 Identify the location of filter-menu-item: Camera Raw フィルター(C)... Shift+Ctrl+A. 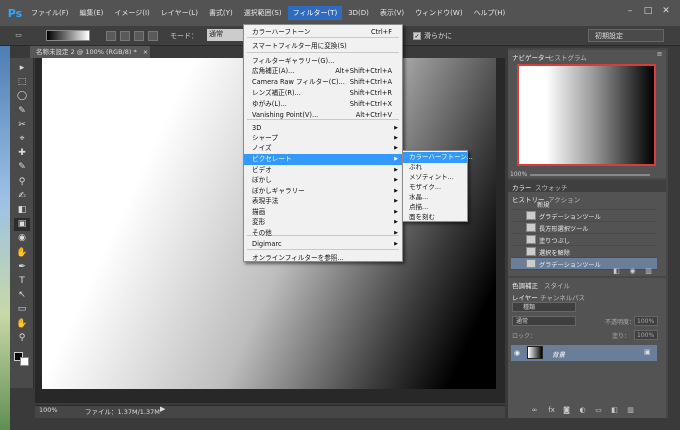
(323, 82).